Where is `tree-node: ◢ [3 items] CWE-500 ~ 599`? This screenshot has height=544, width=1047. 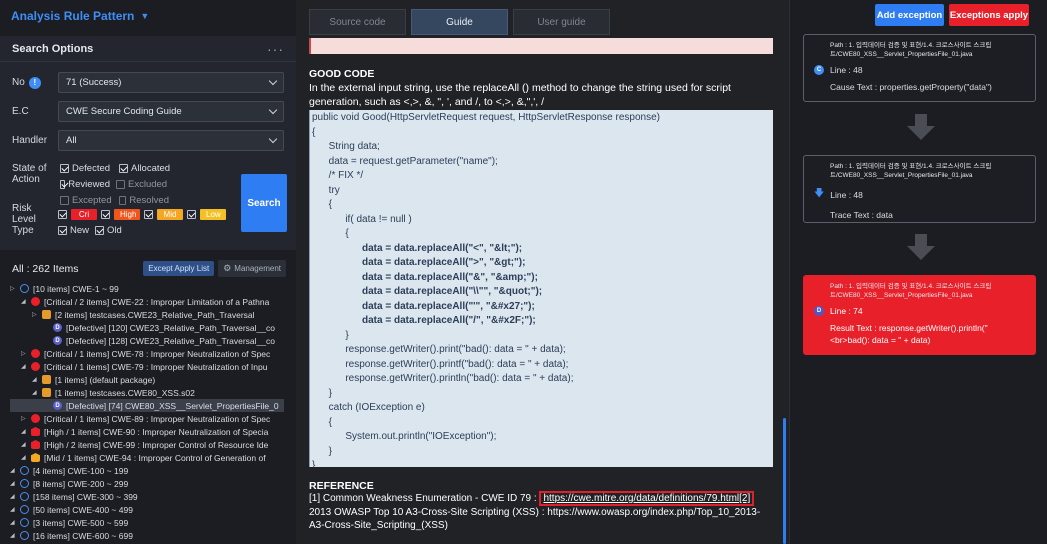
tree-node: ◢ [3 items] CWE-500 ~ 599 is located at coordinates (147, 522).